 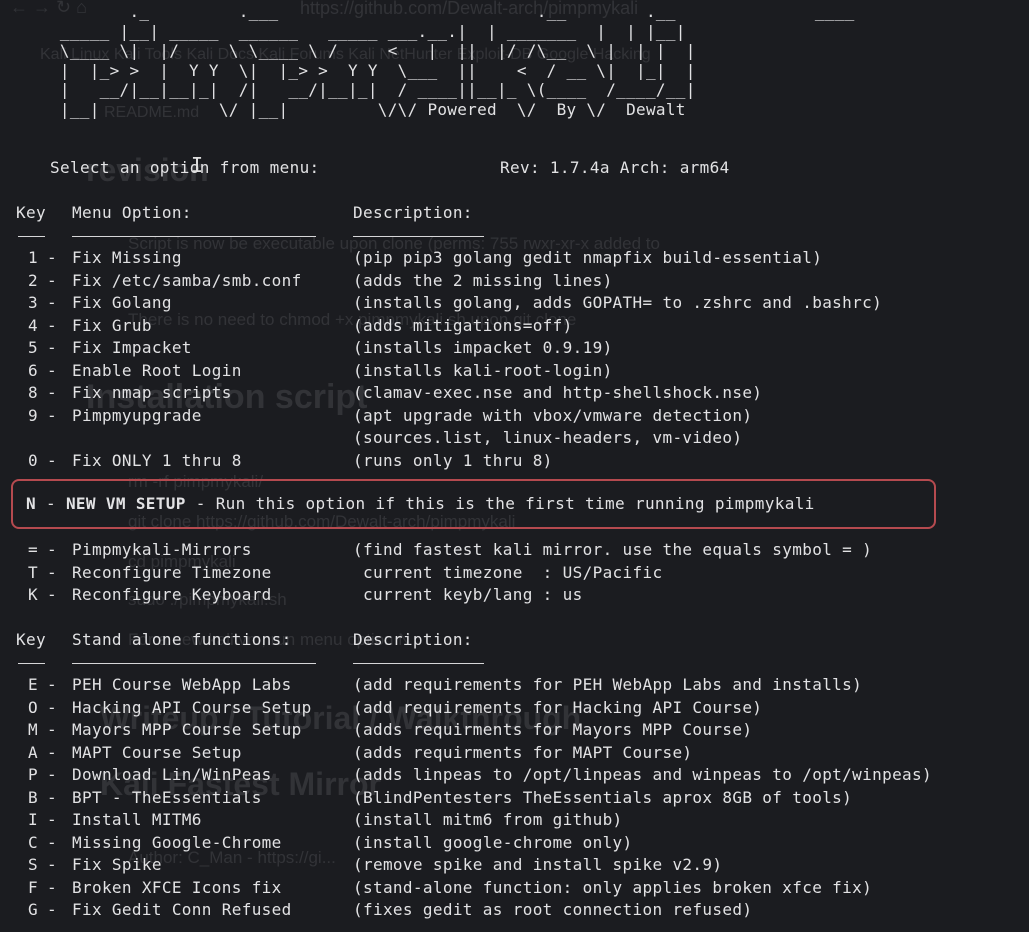 I want to click on menu-key-header: Key, so click(x=31, y=212).